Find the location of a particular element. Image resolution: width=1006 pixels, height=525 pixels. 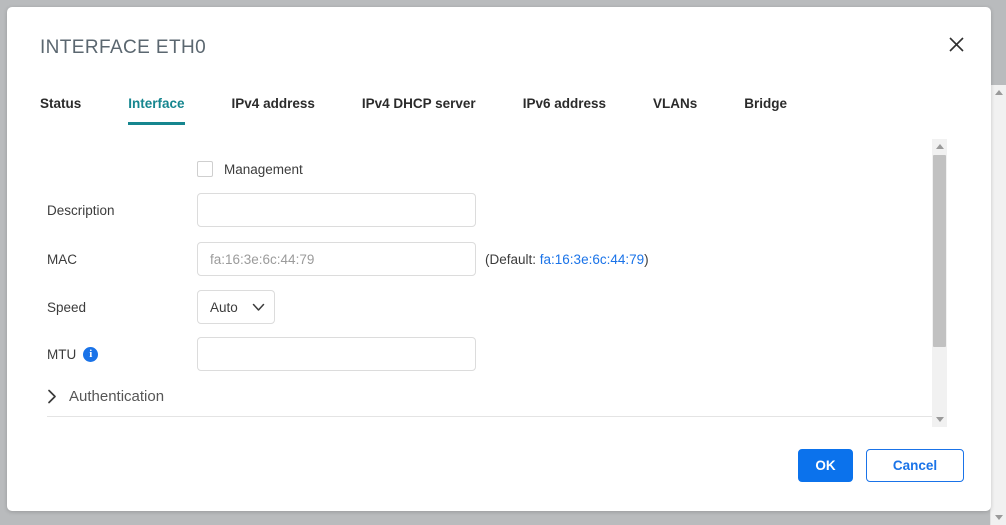

form-row-mac: MAC (Default: fa:16:3e:6c:44:79) is located at coordinates (469, 259).